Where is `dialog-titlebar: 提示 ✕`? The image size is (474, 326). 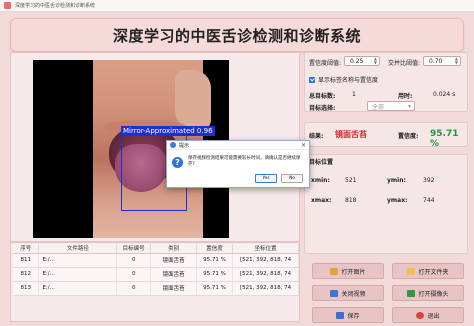 dialog-titlebar: 提示 ✕ is located at coordinates (238, 145).